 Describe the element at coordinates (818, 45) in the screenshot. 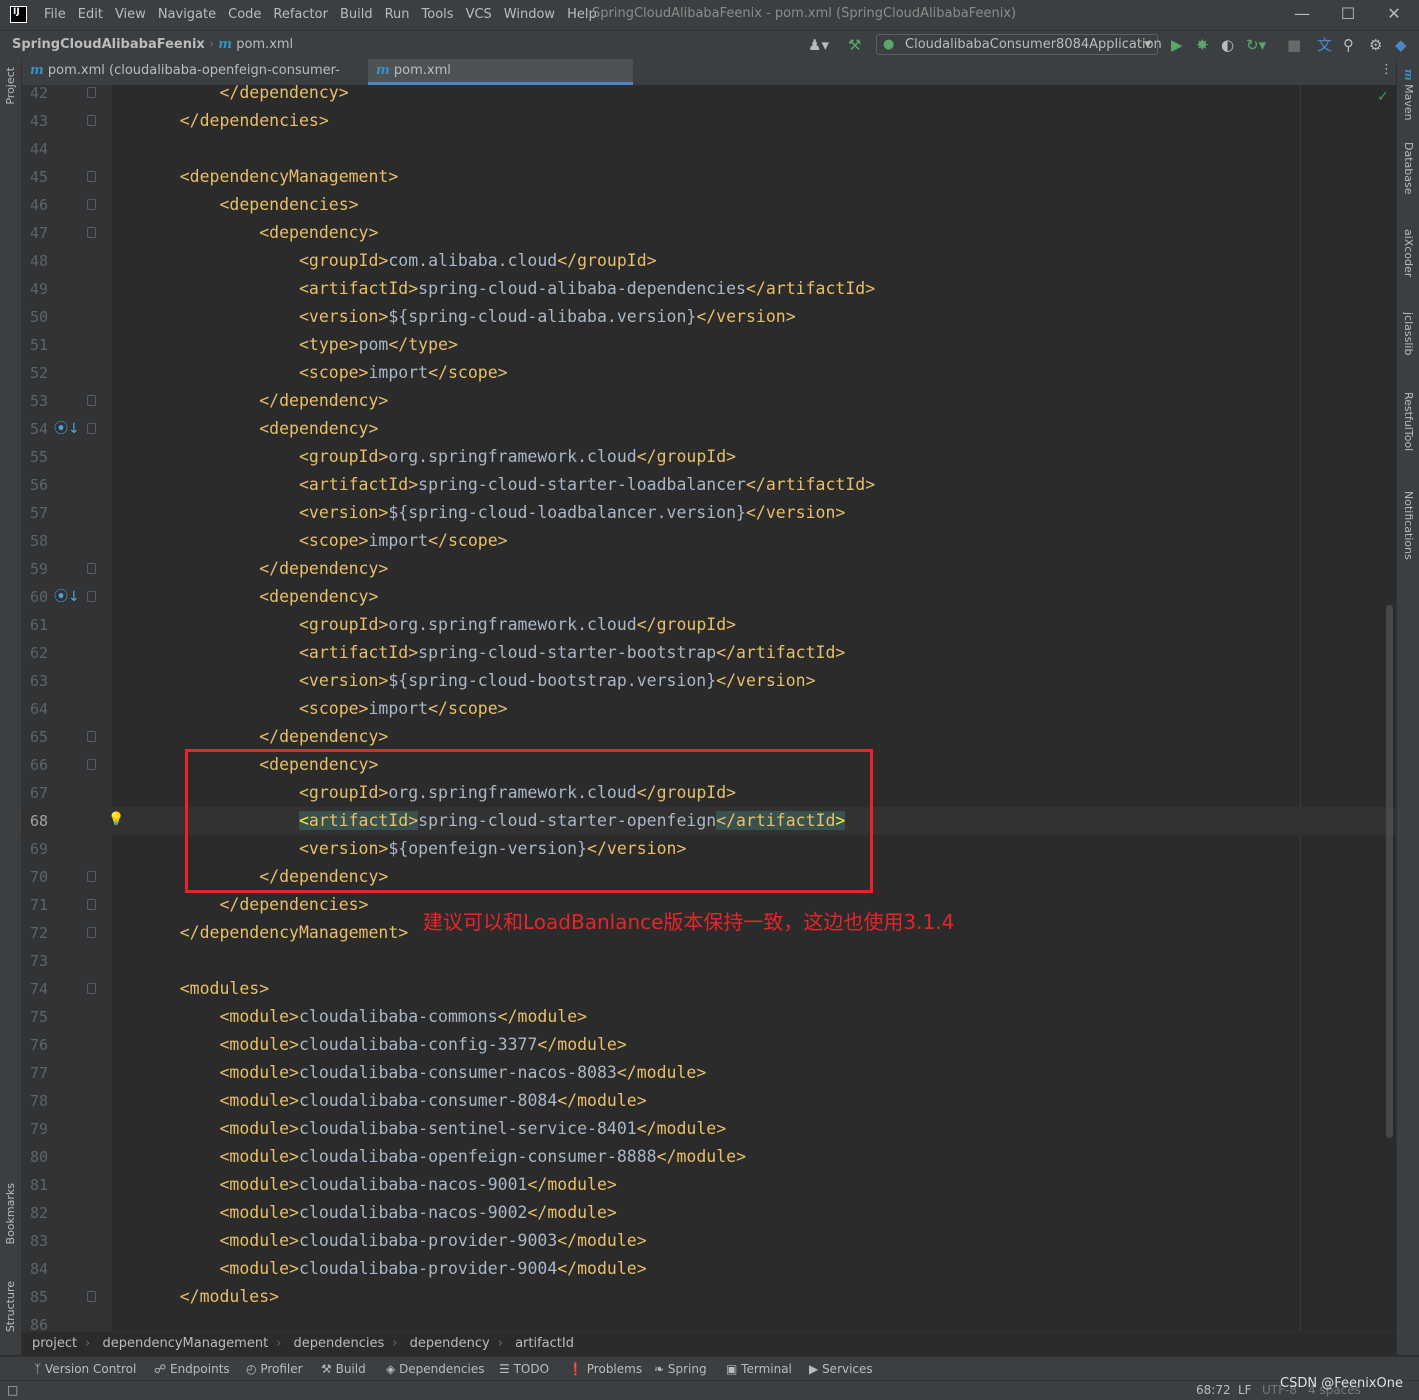

I see `user-icon: ♟▾` at that location.